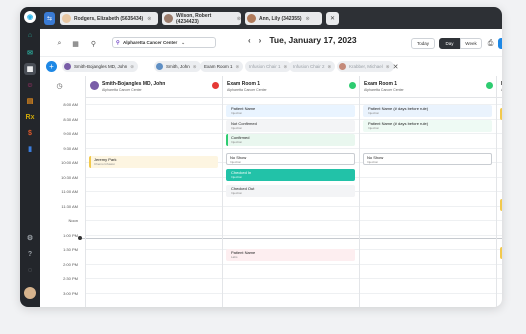  Describe the element at coordinates (51, 66) in the screenshot. I see `add-filter-button: +` at that location.